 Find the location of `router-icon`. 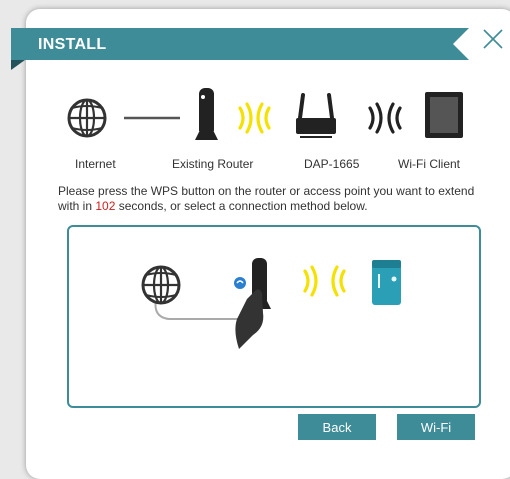

router-icon is located at coordinates (206, 114).